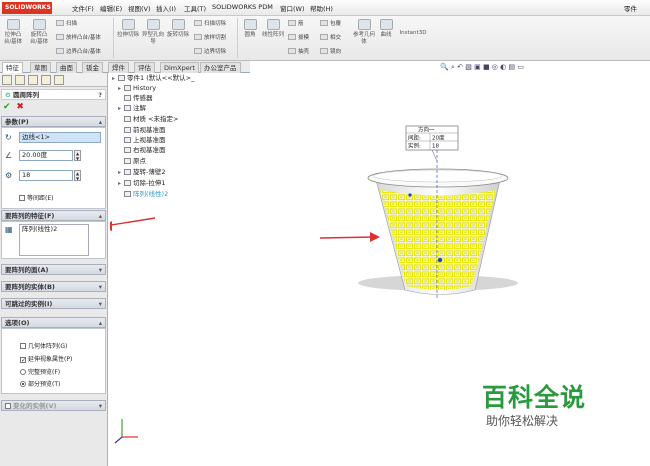 The height and width of the screenshot is (466, 650). Describe the element at coordinates (179, 67) in the screenshot. I see `tab-dimxpert: DimXpert` at that location.